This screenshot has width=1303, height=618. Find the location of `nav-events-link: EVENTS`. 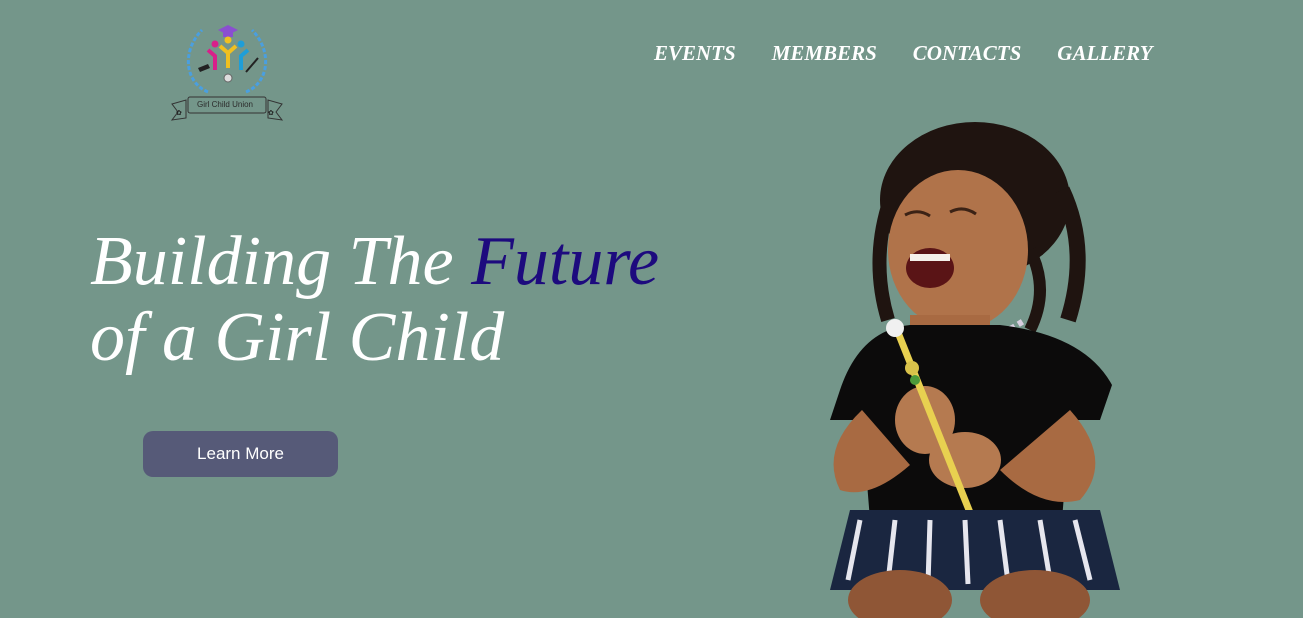

nav-events-link: EVENTS is located at coordinates (695, 53).